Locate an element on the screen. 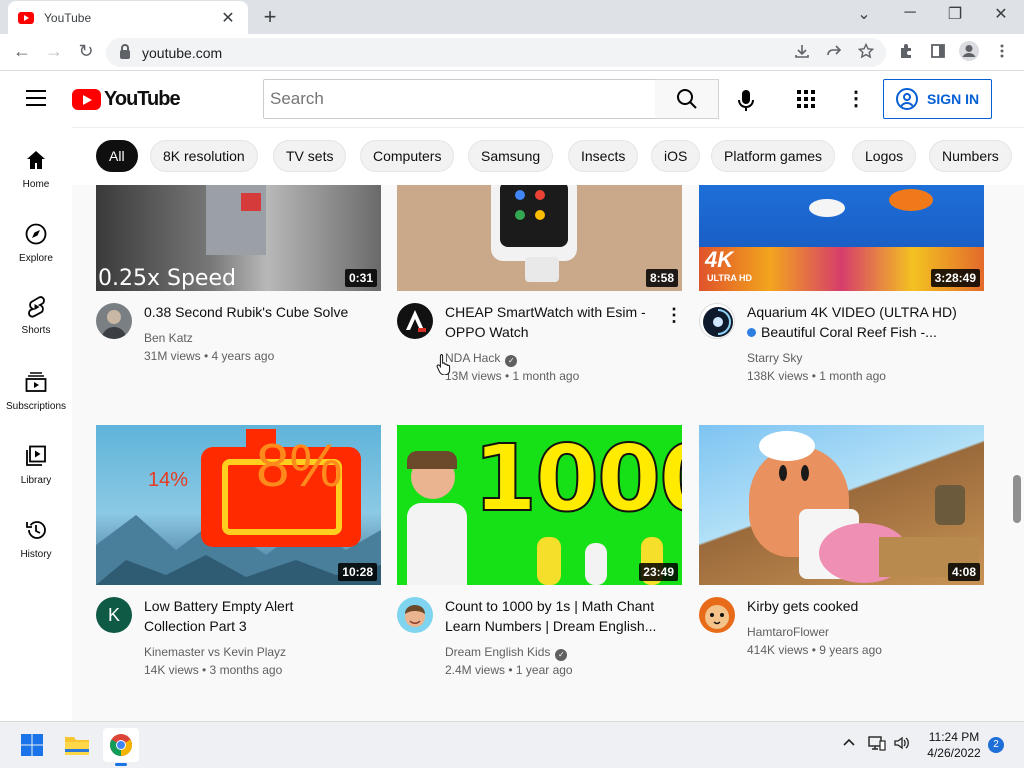 This screenshot has height=768, width=1024. sign-in-button: SIGN IN is located at coordinates (937, 99).